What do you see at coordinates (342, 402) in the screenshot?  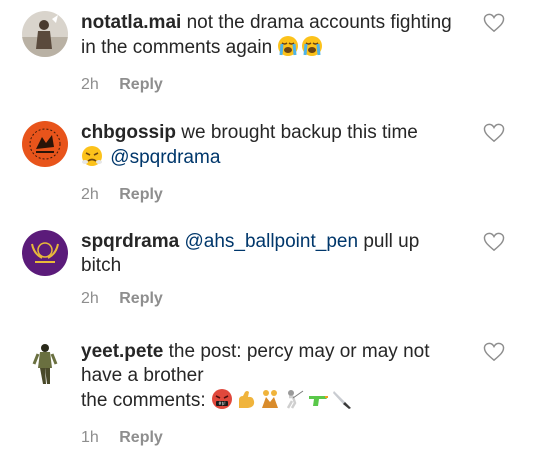 I see `kitchen-knife-icon` at bounding box center [342, 402].